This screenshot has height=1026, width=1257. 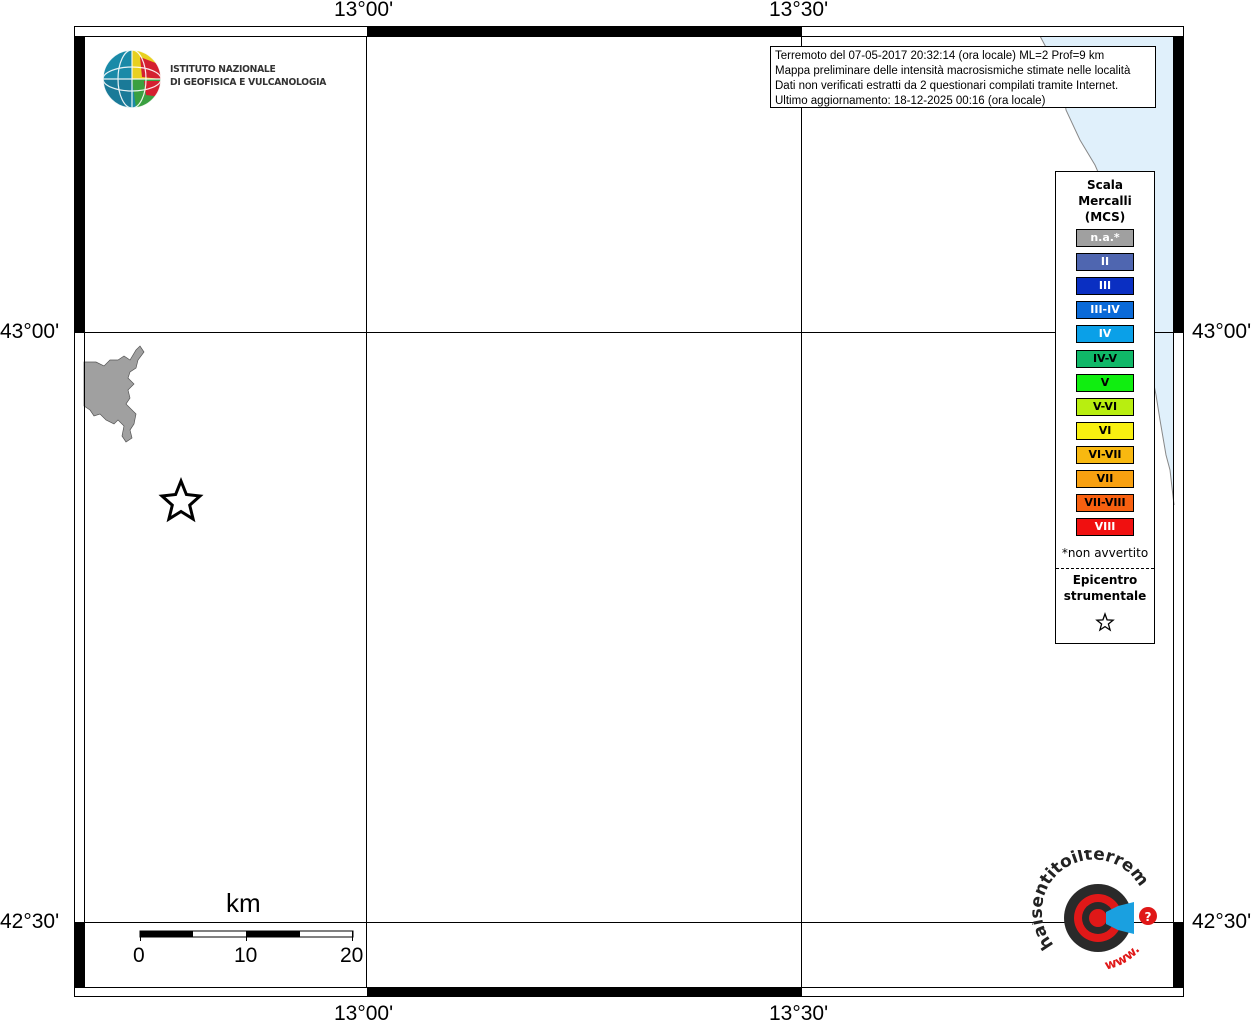 What do you see at coordinates (1105, 527) in the screenshot?
I see `legend-swatch-viii: VIII` at bounding box center [1105, 527].